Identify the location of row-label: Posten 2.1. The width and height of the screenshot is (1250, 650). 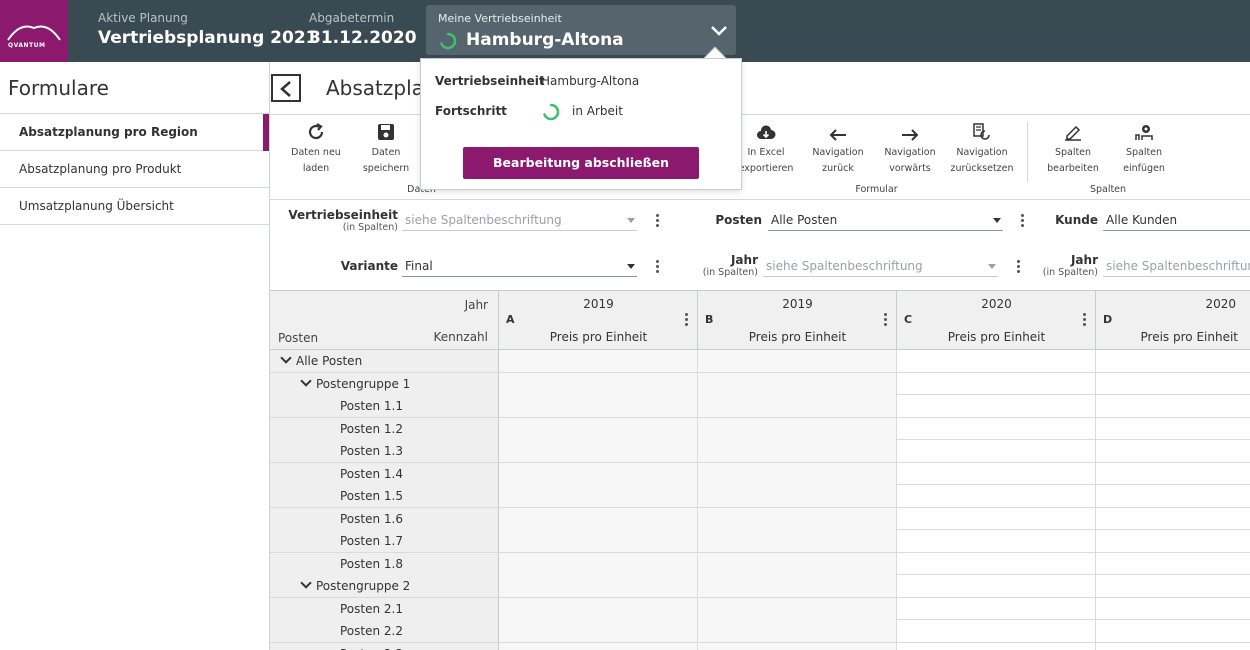
(371, 608).